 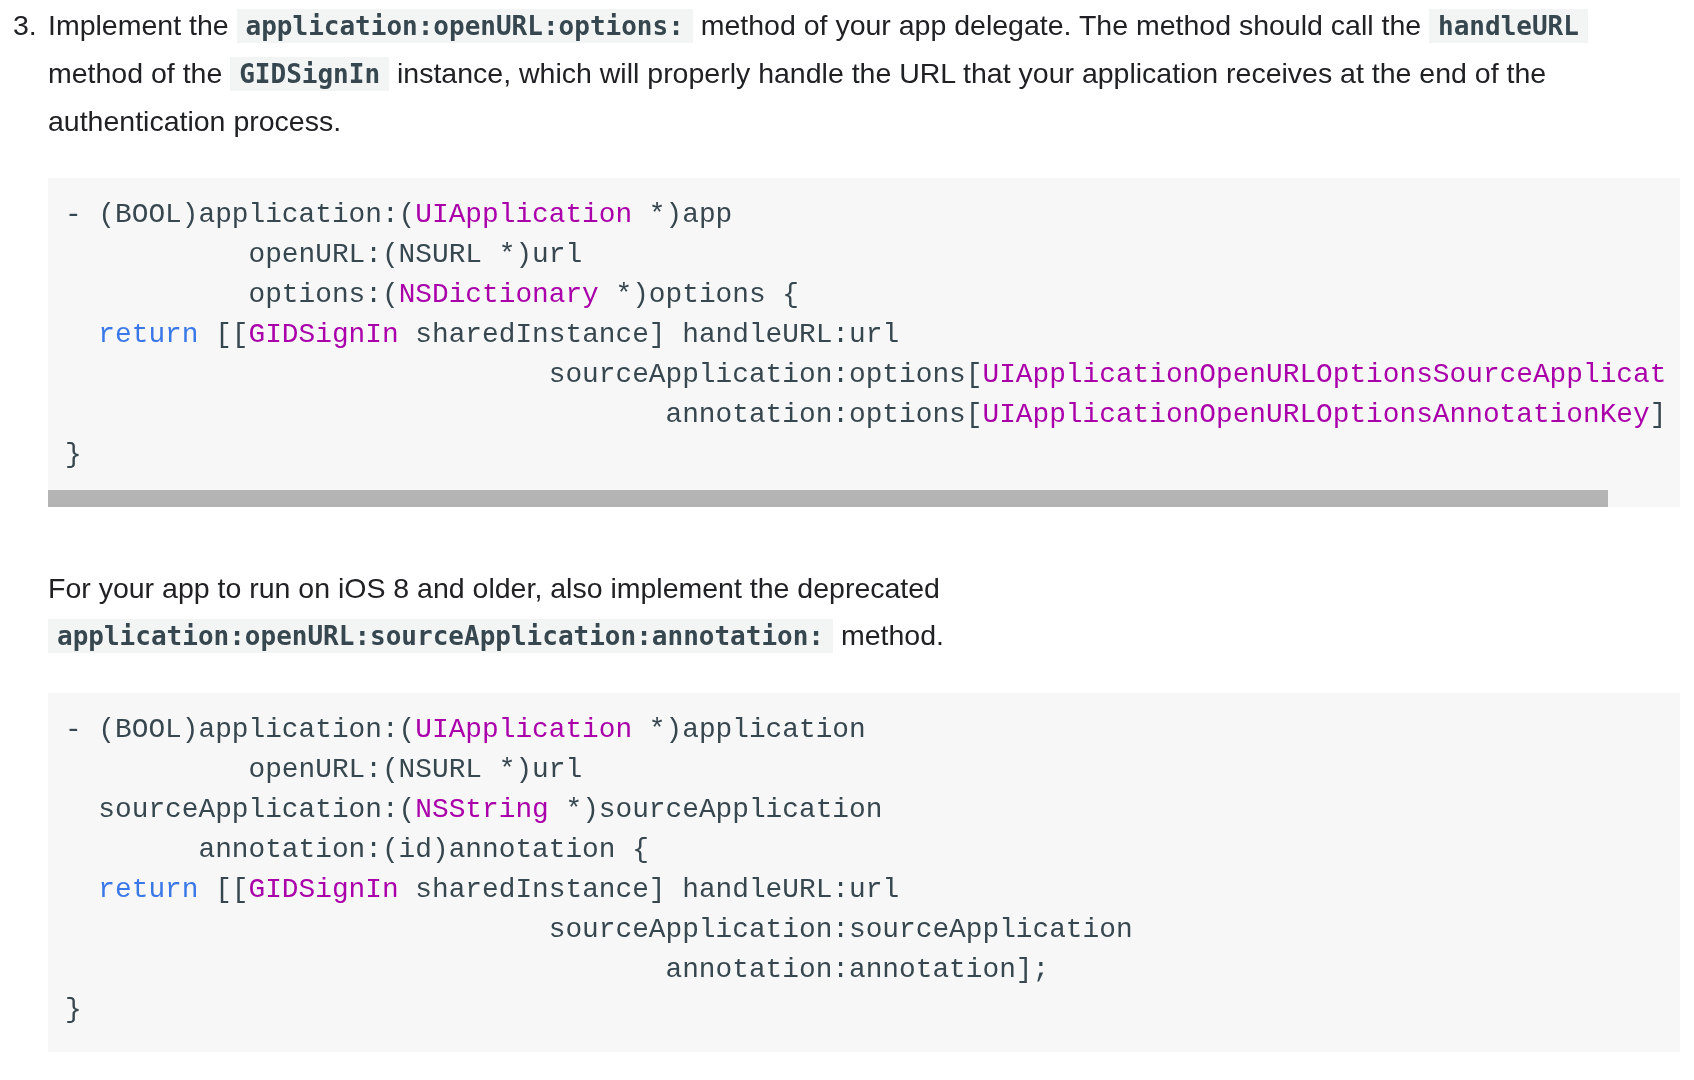 I want to click on code-line: sourceApplication:options[UIApplicationOpenURLOptionsSourceApplicat, so click(x=1107, y=375).